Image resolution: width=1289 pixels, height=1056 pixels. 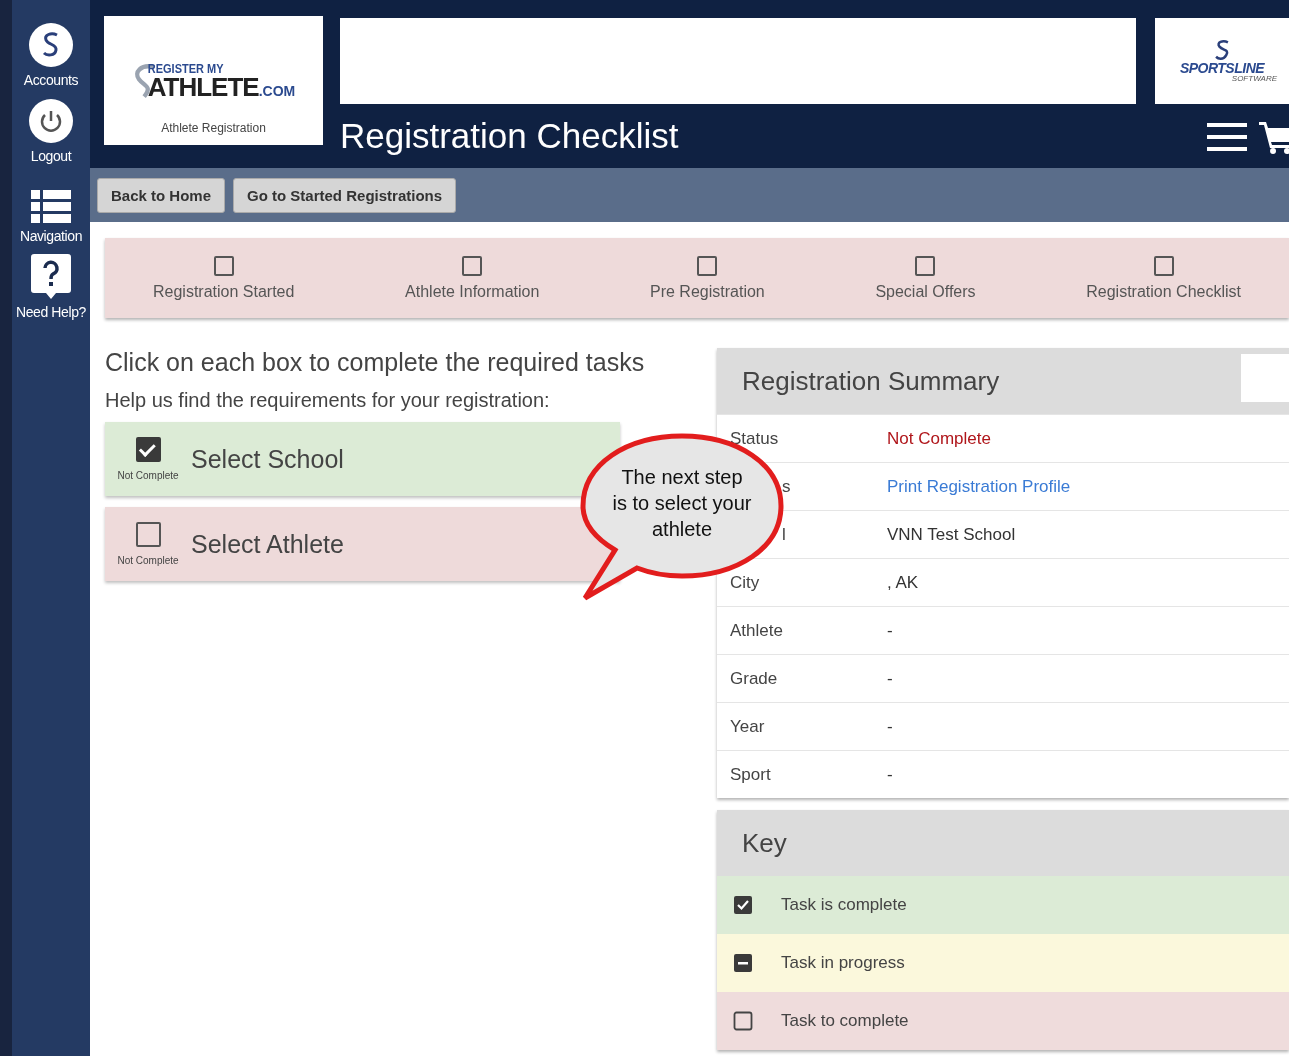 I want to click on summary-label: l, so click(x=784, y=534).